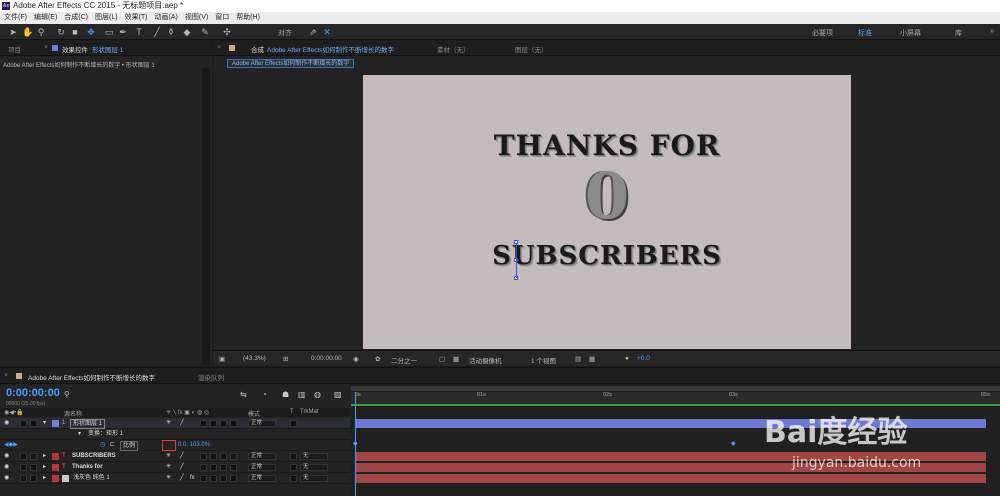 The height and width of the screenshot is (496, 1000). What do you see at coordinates (248, 18) in the screenshot?
I see `menu-help: 帮助(H)` at bounding box center [248, 18].